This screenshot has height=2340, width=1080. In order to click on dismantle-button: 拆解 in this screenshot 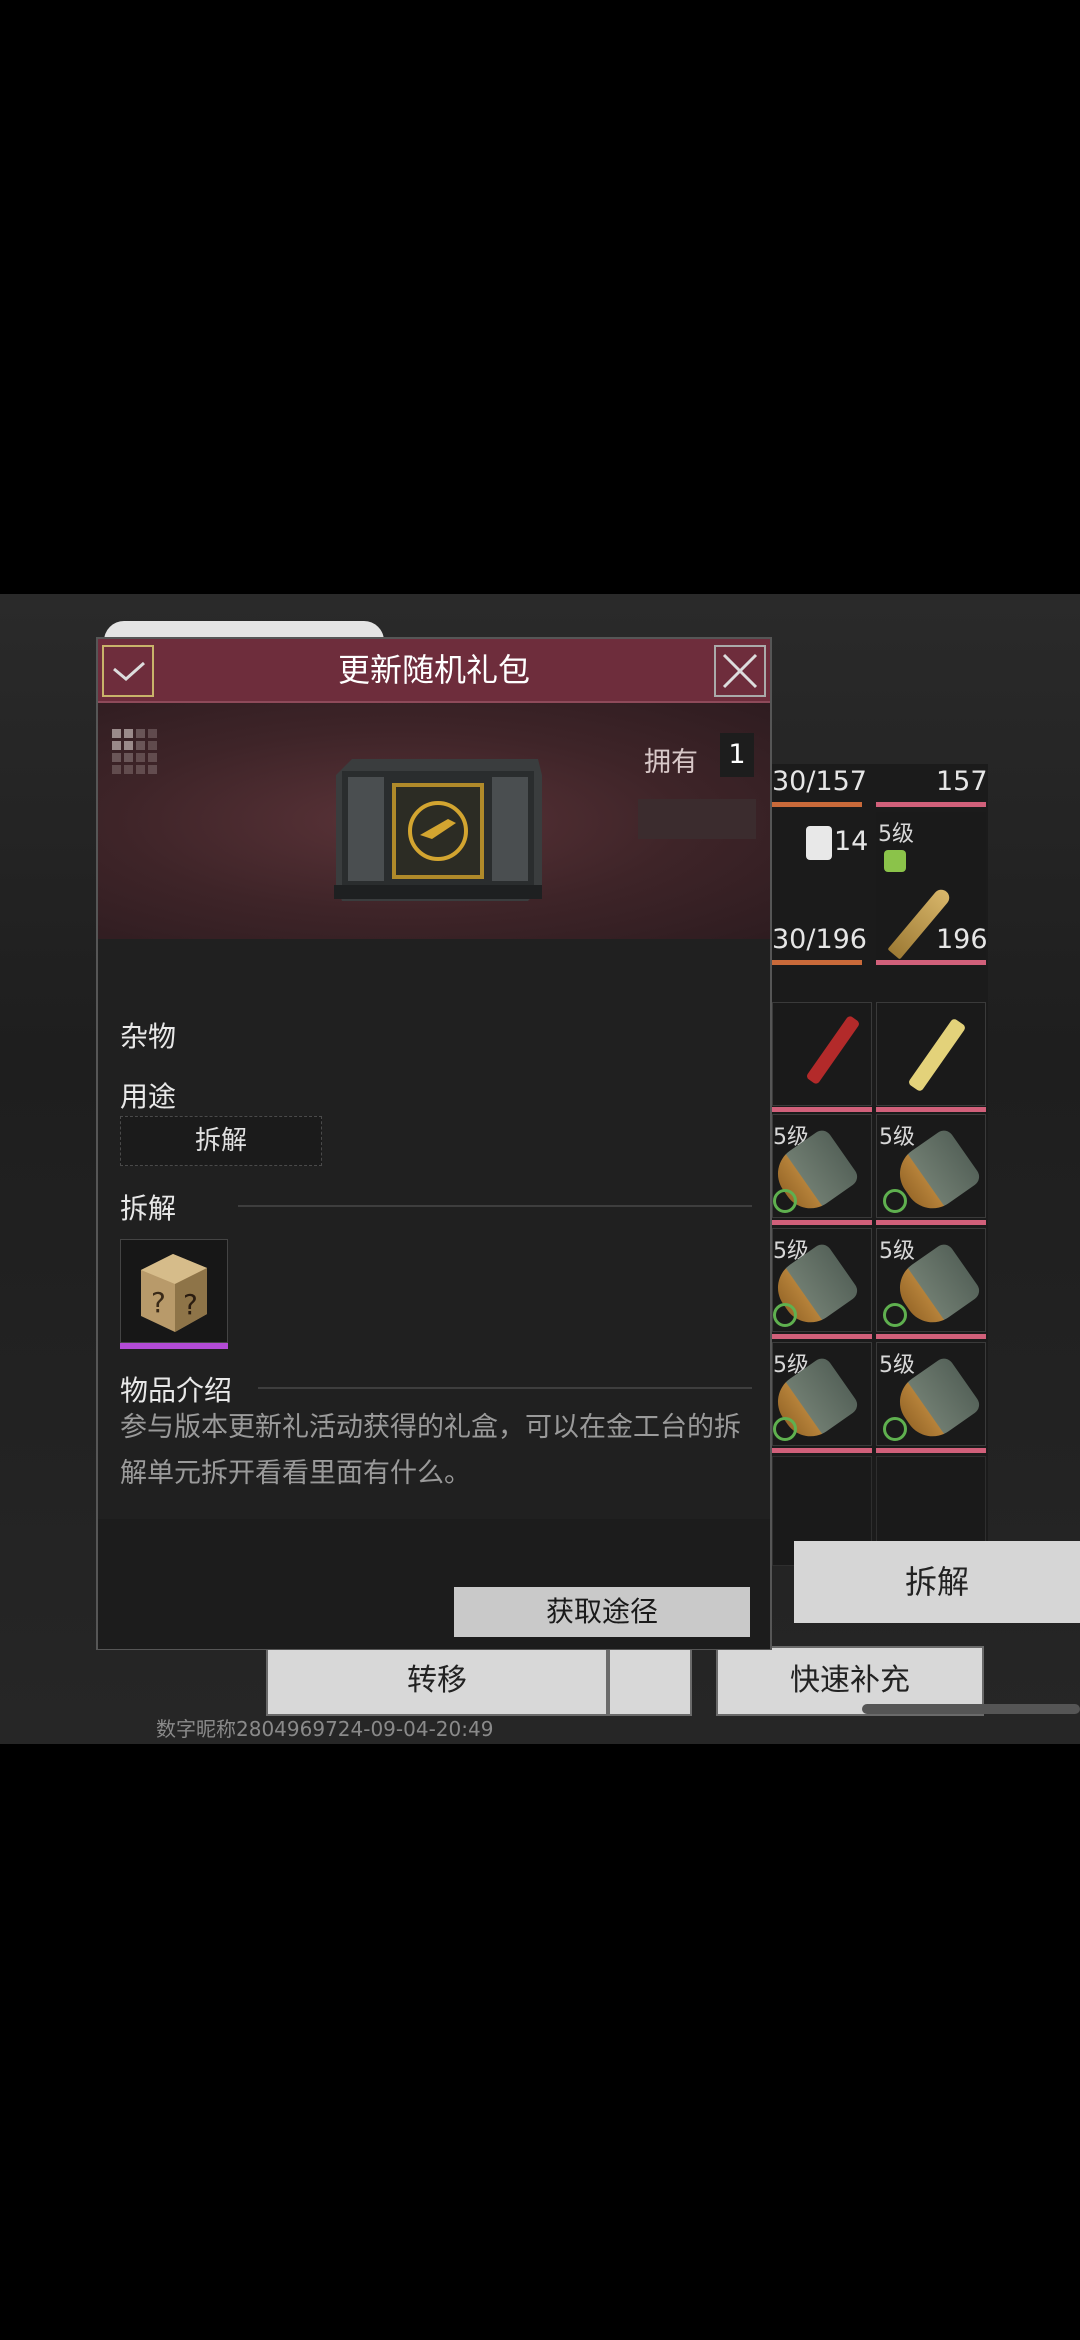, I will do `click(937, 1582)`.